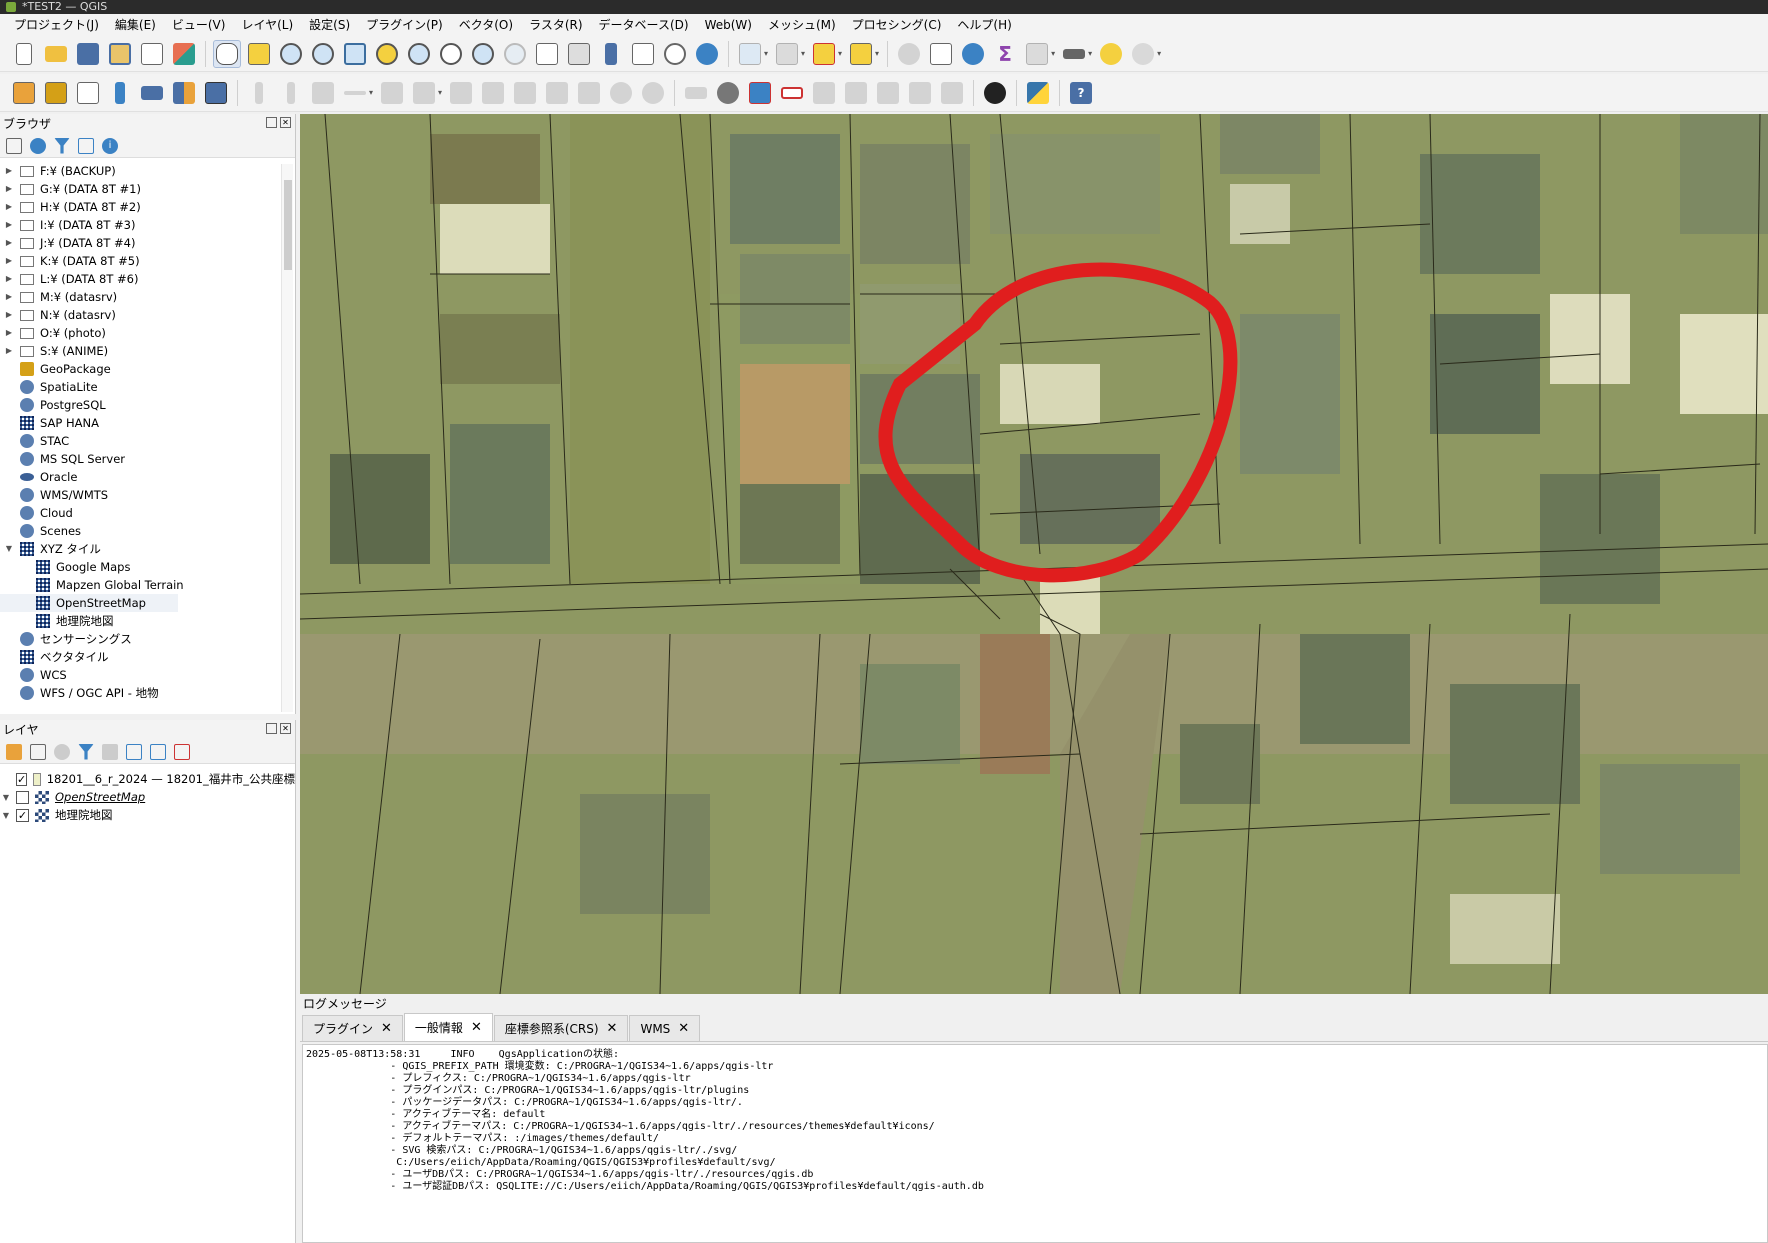  I want to click on save-project-button, so click(88, 54).